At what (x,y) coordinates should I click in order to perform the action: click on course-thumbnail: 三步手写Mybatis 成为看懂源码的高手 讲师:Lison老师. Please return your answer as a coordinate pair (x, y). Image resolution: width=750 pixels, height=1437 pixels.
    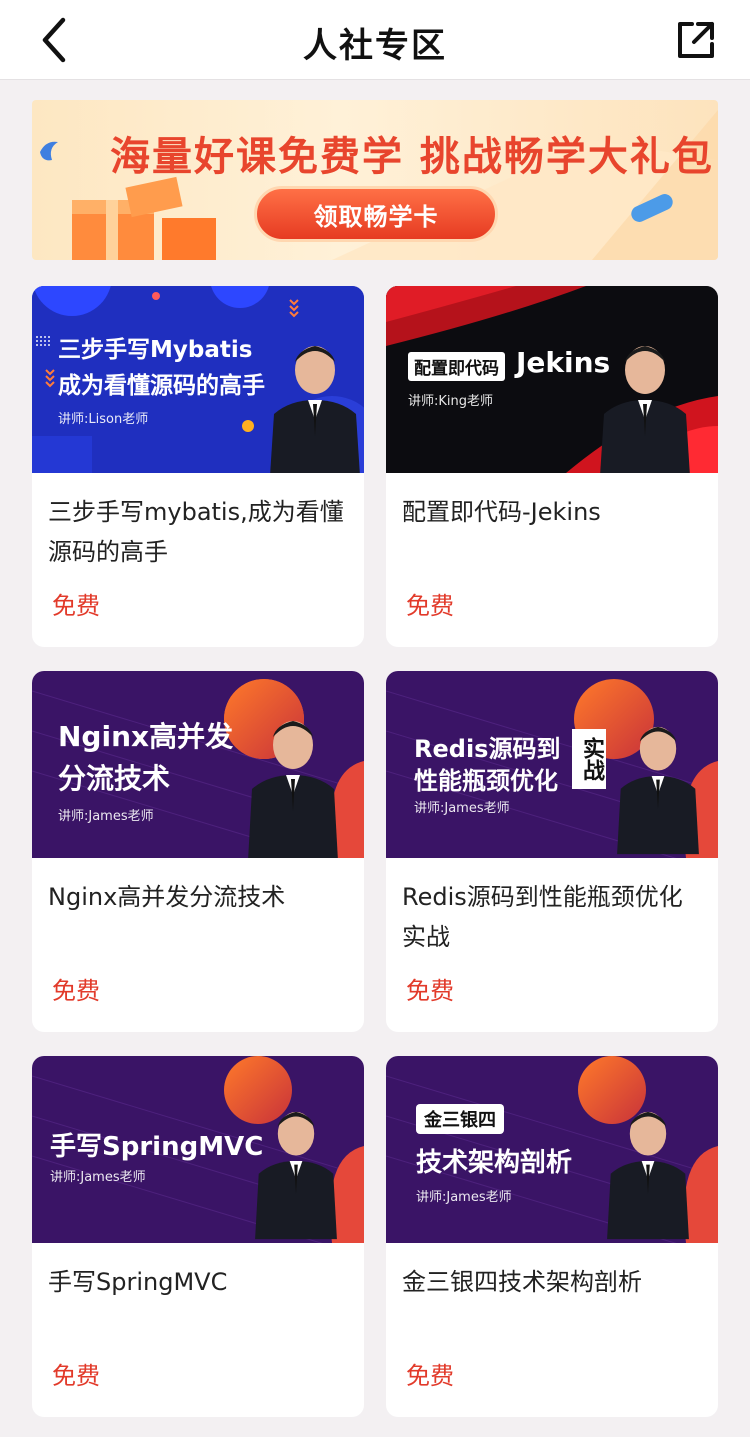
    Looking at the image, I should click on (198, 379).